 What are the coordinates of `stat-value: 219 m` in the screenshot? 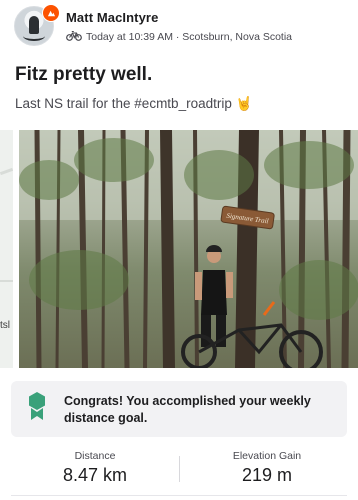 It's located at (267, 475).